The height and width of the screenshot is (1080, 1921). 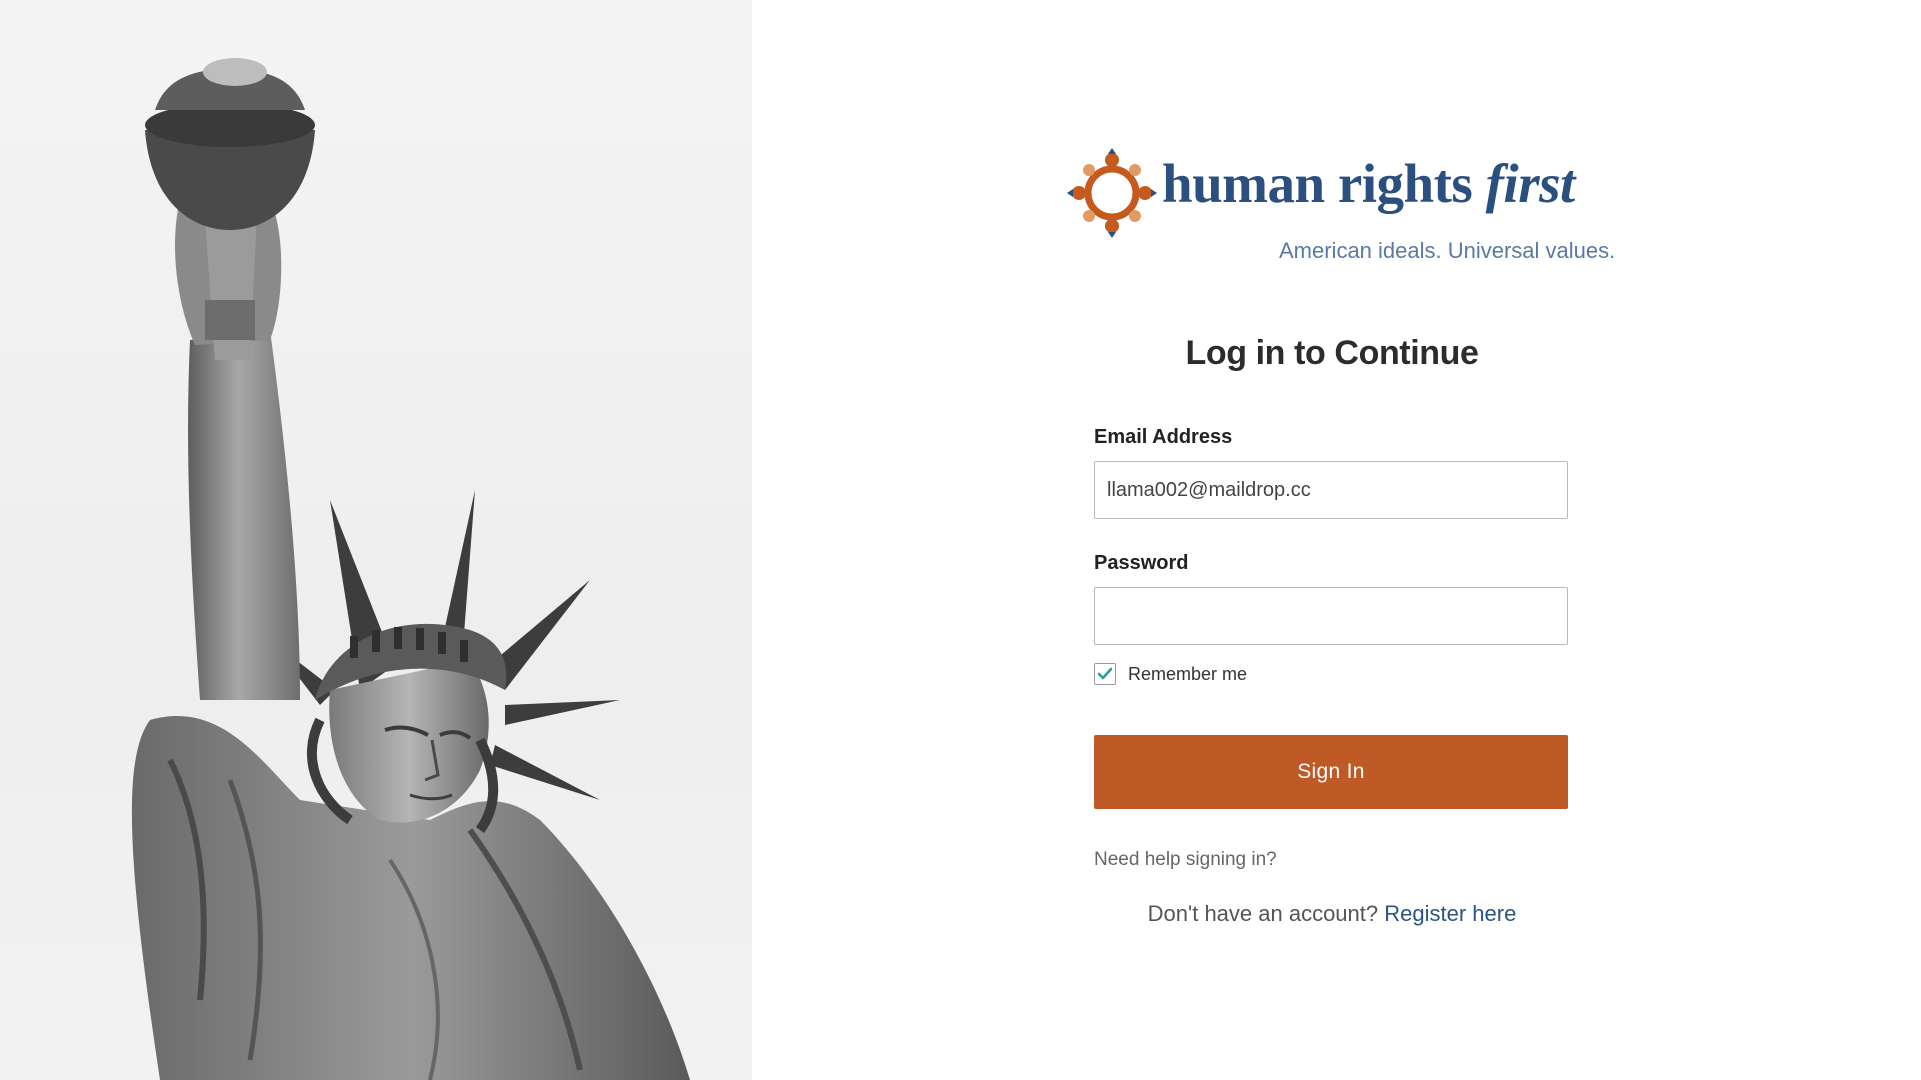 I want to click on sign-in-button: Sign In, so click(x=1331, y=772).